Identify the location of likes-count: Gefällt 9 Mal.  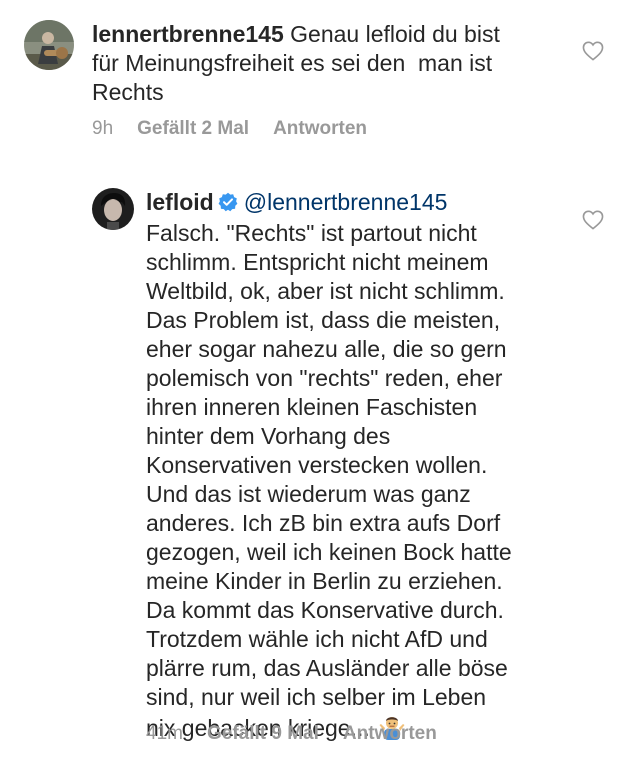
(263, 734).